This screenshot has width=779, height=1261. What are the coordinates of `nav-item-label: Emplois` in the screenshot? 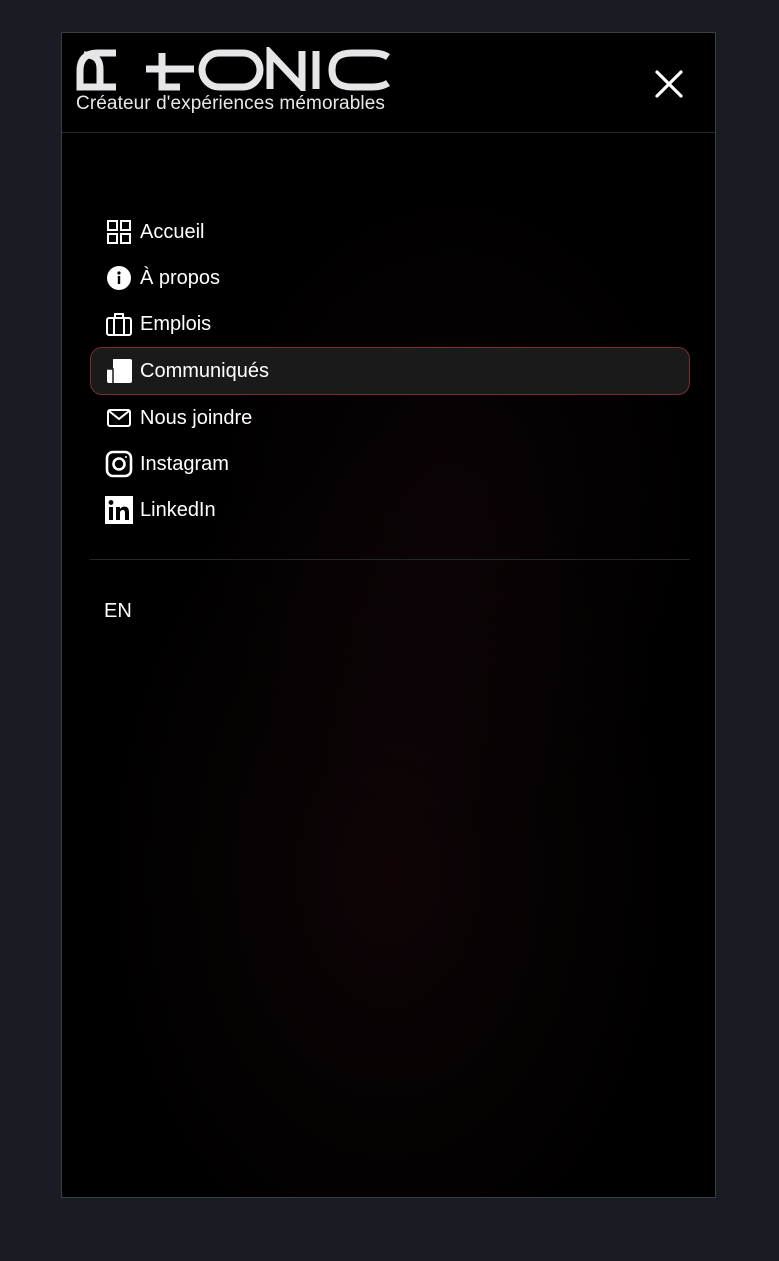 It's located at (176, 323).